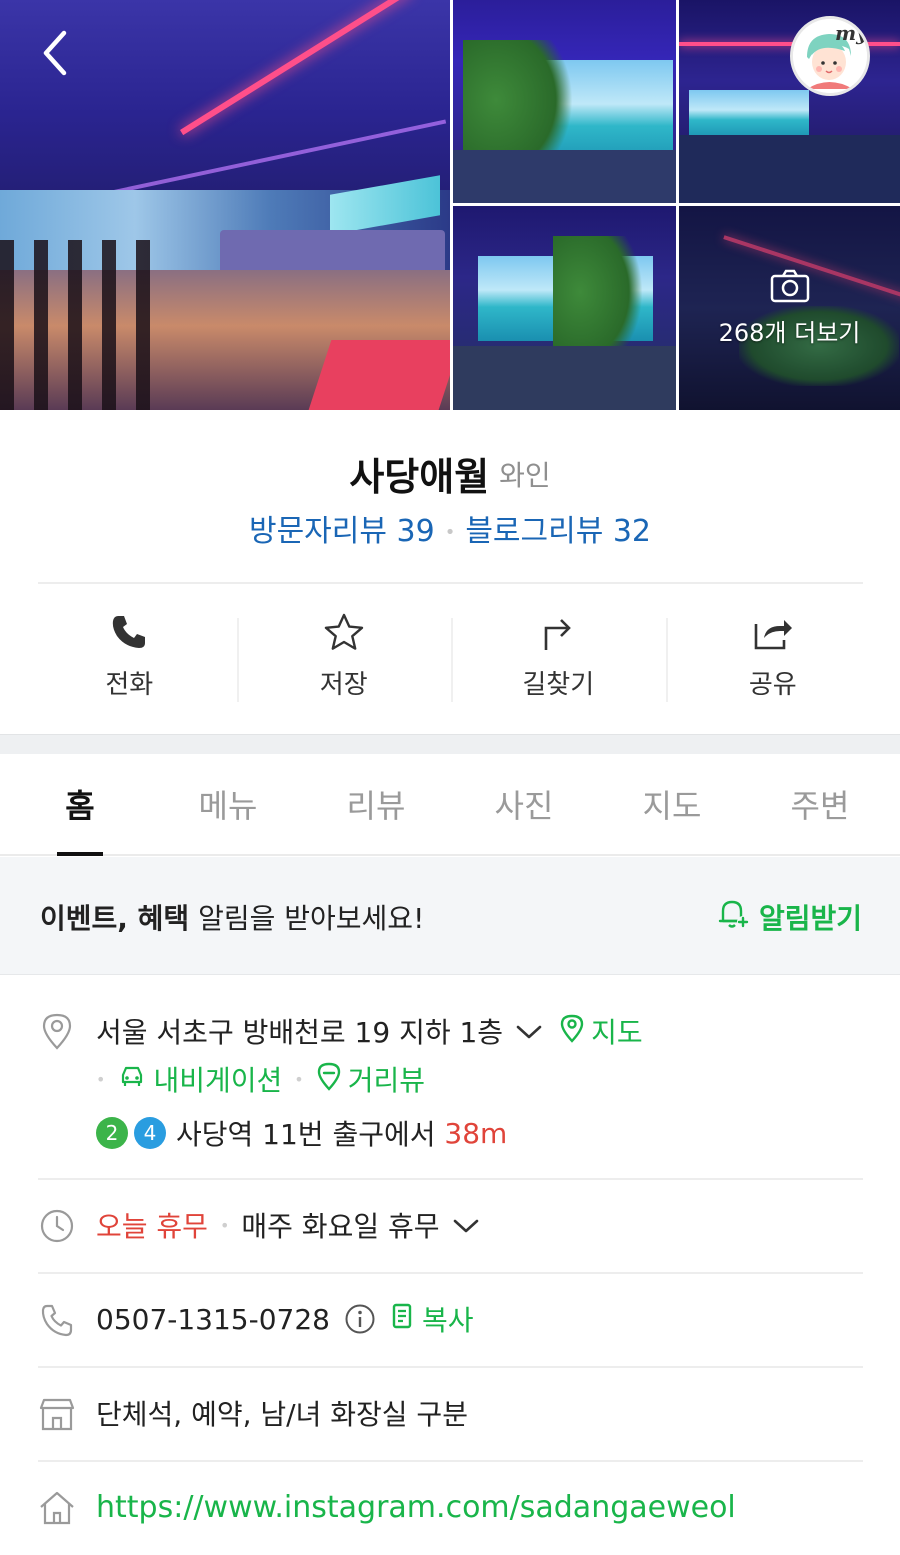 The image size is (900, 1555). I want to click on subscribe-alerts-label: 알림받기, so click(810, 918).